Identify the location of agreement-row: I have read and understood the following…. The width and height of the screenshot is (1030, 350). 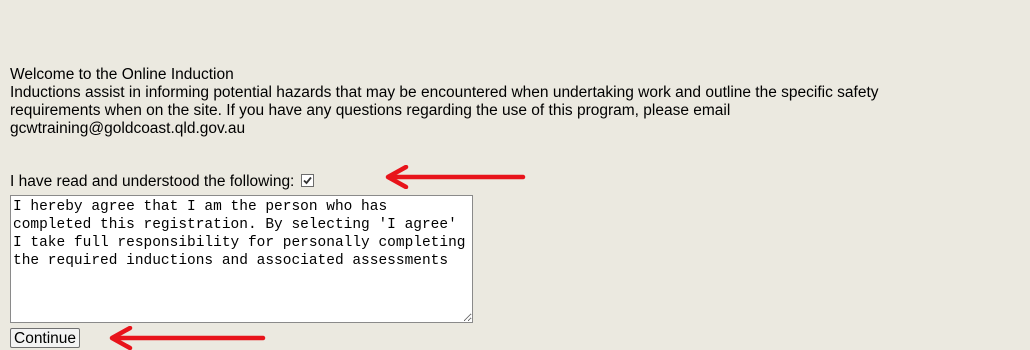
(162, 182).